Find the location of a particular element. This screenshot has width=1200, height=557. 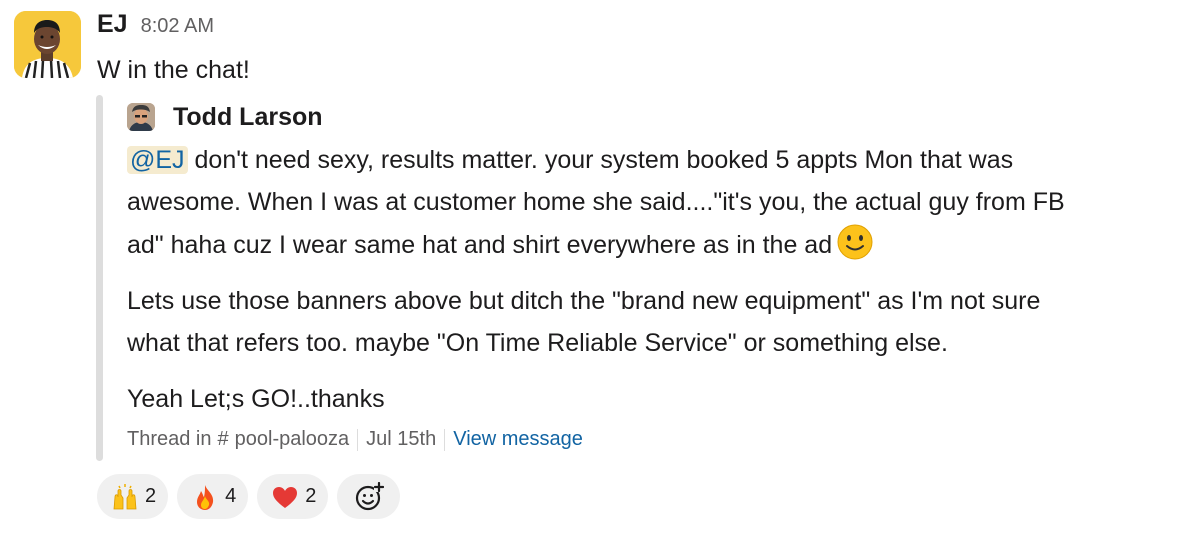

quoted-paragraph-3: Yeah Let;s GO!..thanks is located at coordinates (256, 399).